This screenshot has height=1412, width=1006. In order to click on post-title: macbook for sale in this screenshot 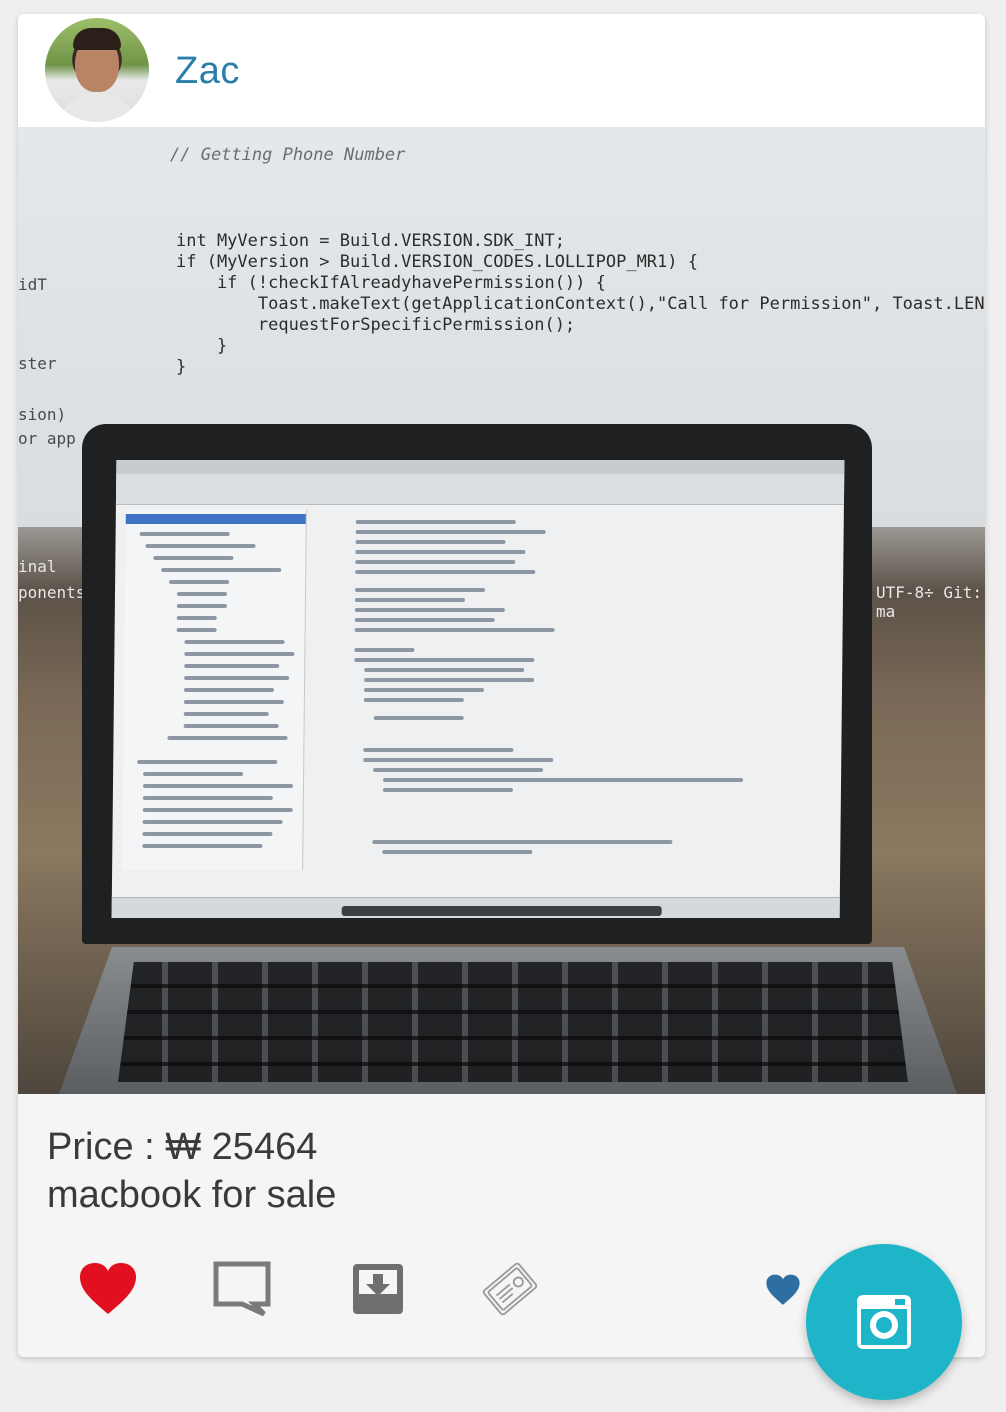, I will do `click(192, 1195)`.